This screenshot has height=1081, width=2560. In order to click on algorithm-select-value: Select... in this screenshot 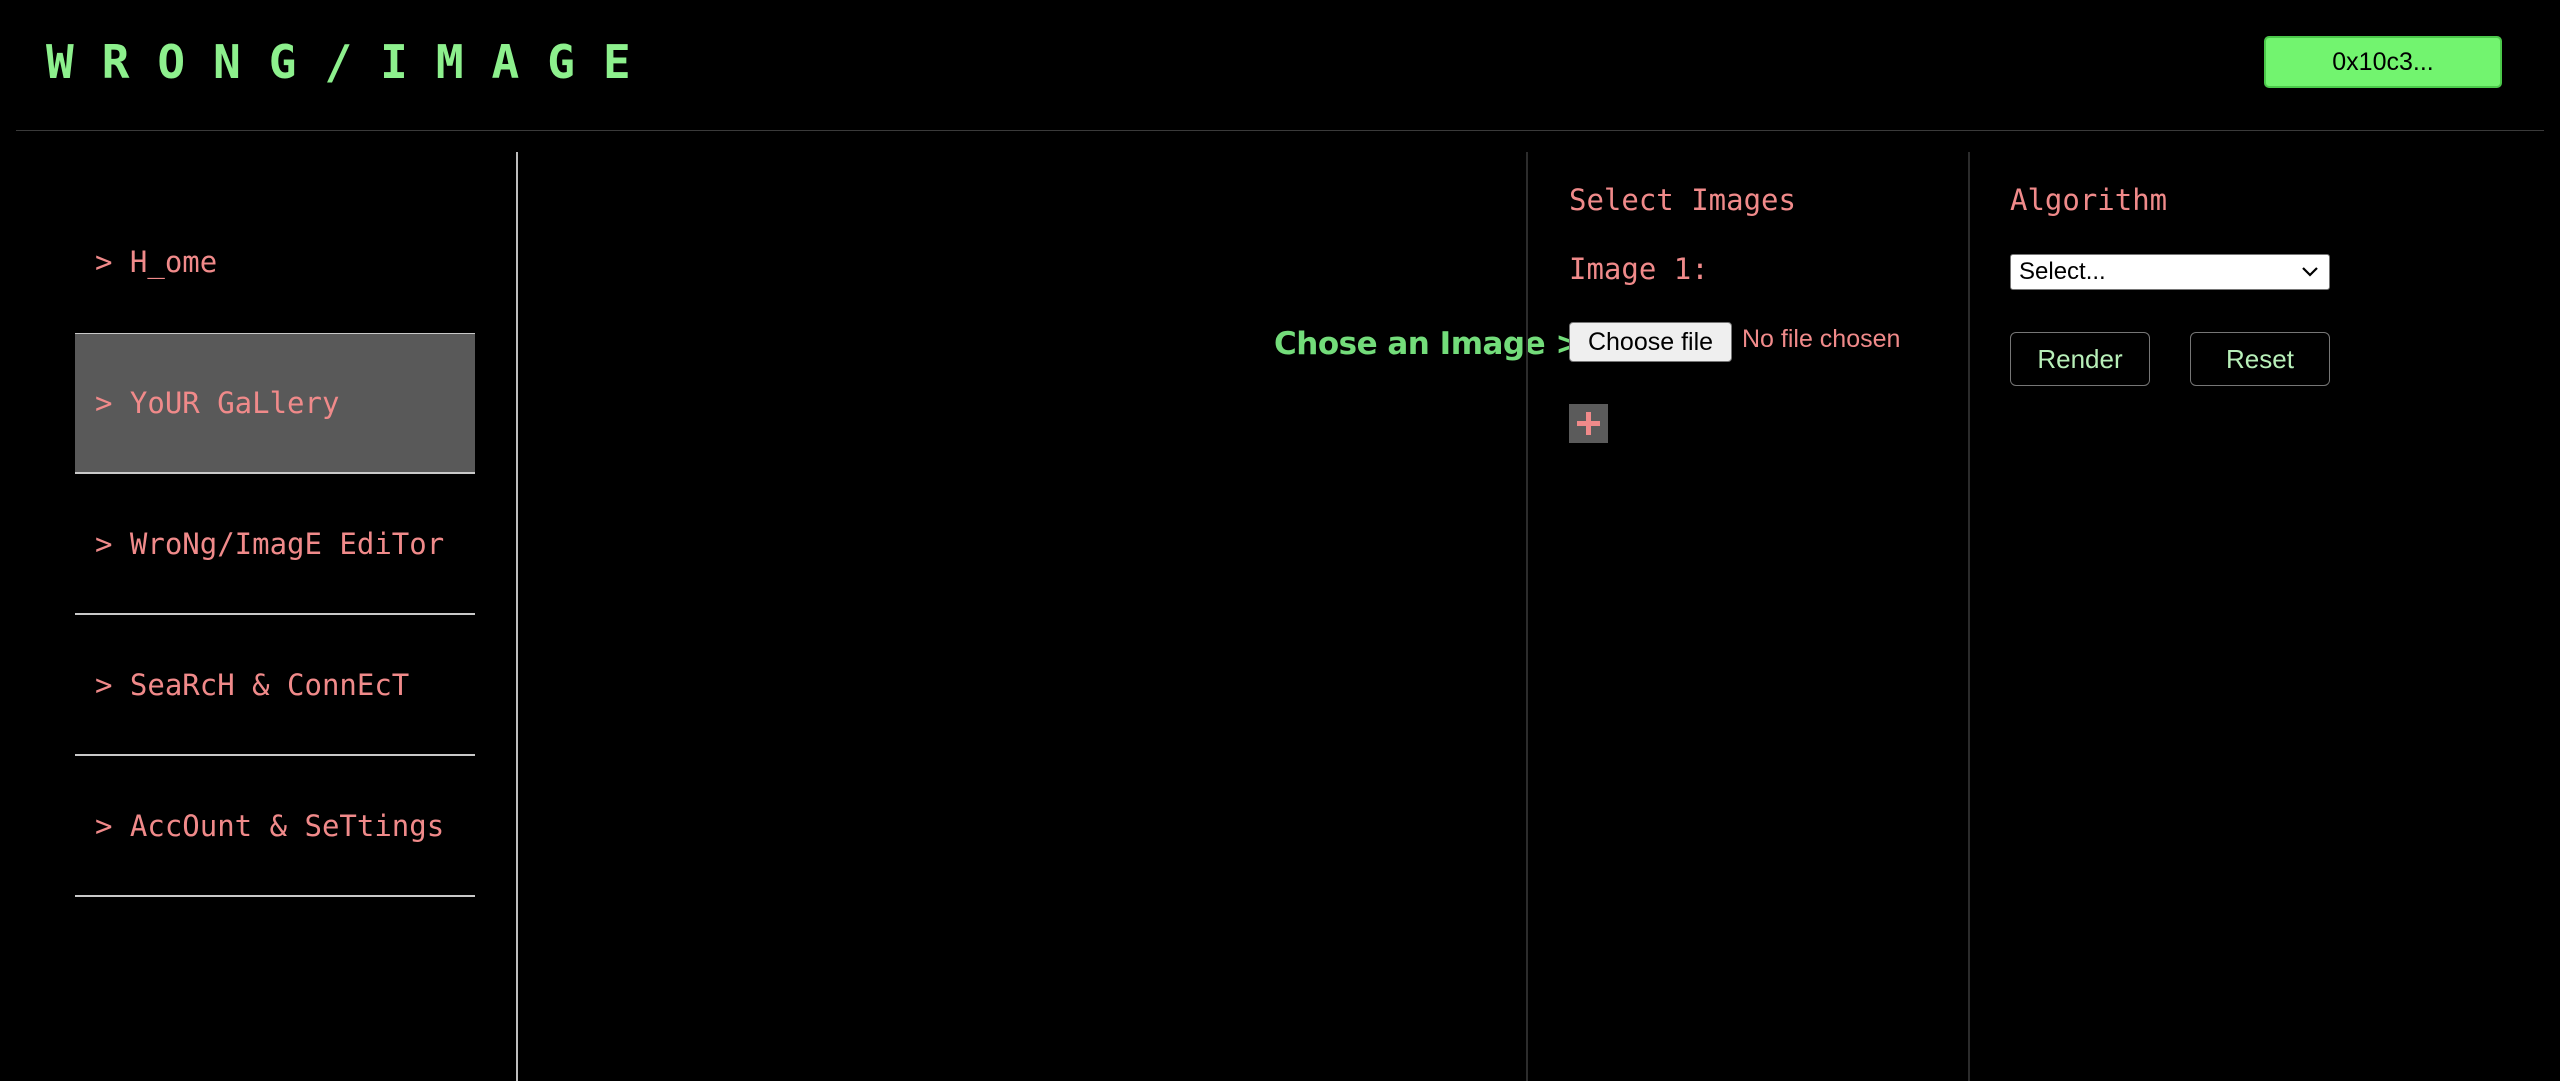, I will do `click(2062, 271)`.